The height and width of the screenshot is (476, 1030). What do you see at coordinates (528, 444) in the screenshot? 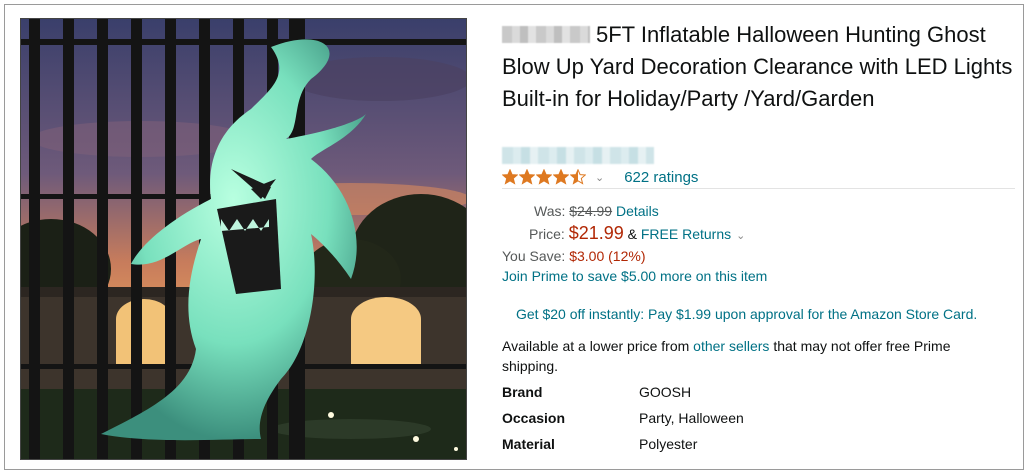
I see `spec-key: Material` at bounding box center [528, 444].